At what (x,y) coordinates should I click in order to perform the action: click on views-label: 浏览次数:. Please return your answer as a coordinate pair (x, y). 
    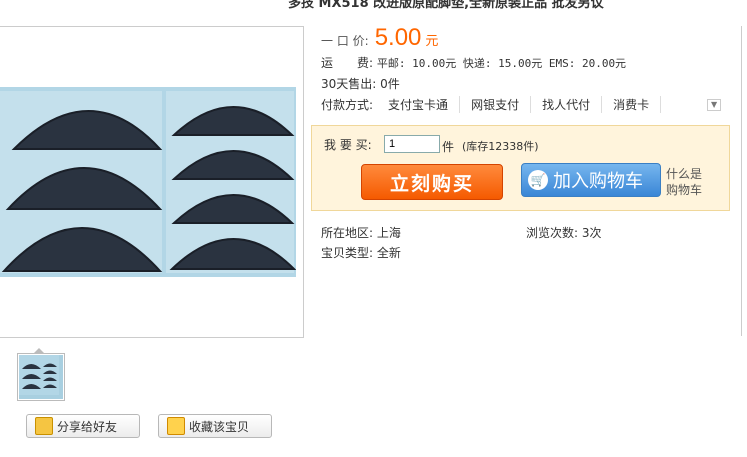
    Looking at the image, I should click on (552, 233).